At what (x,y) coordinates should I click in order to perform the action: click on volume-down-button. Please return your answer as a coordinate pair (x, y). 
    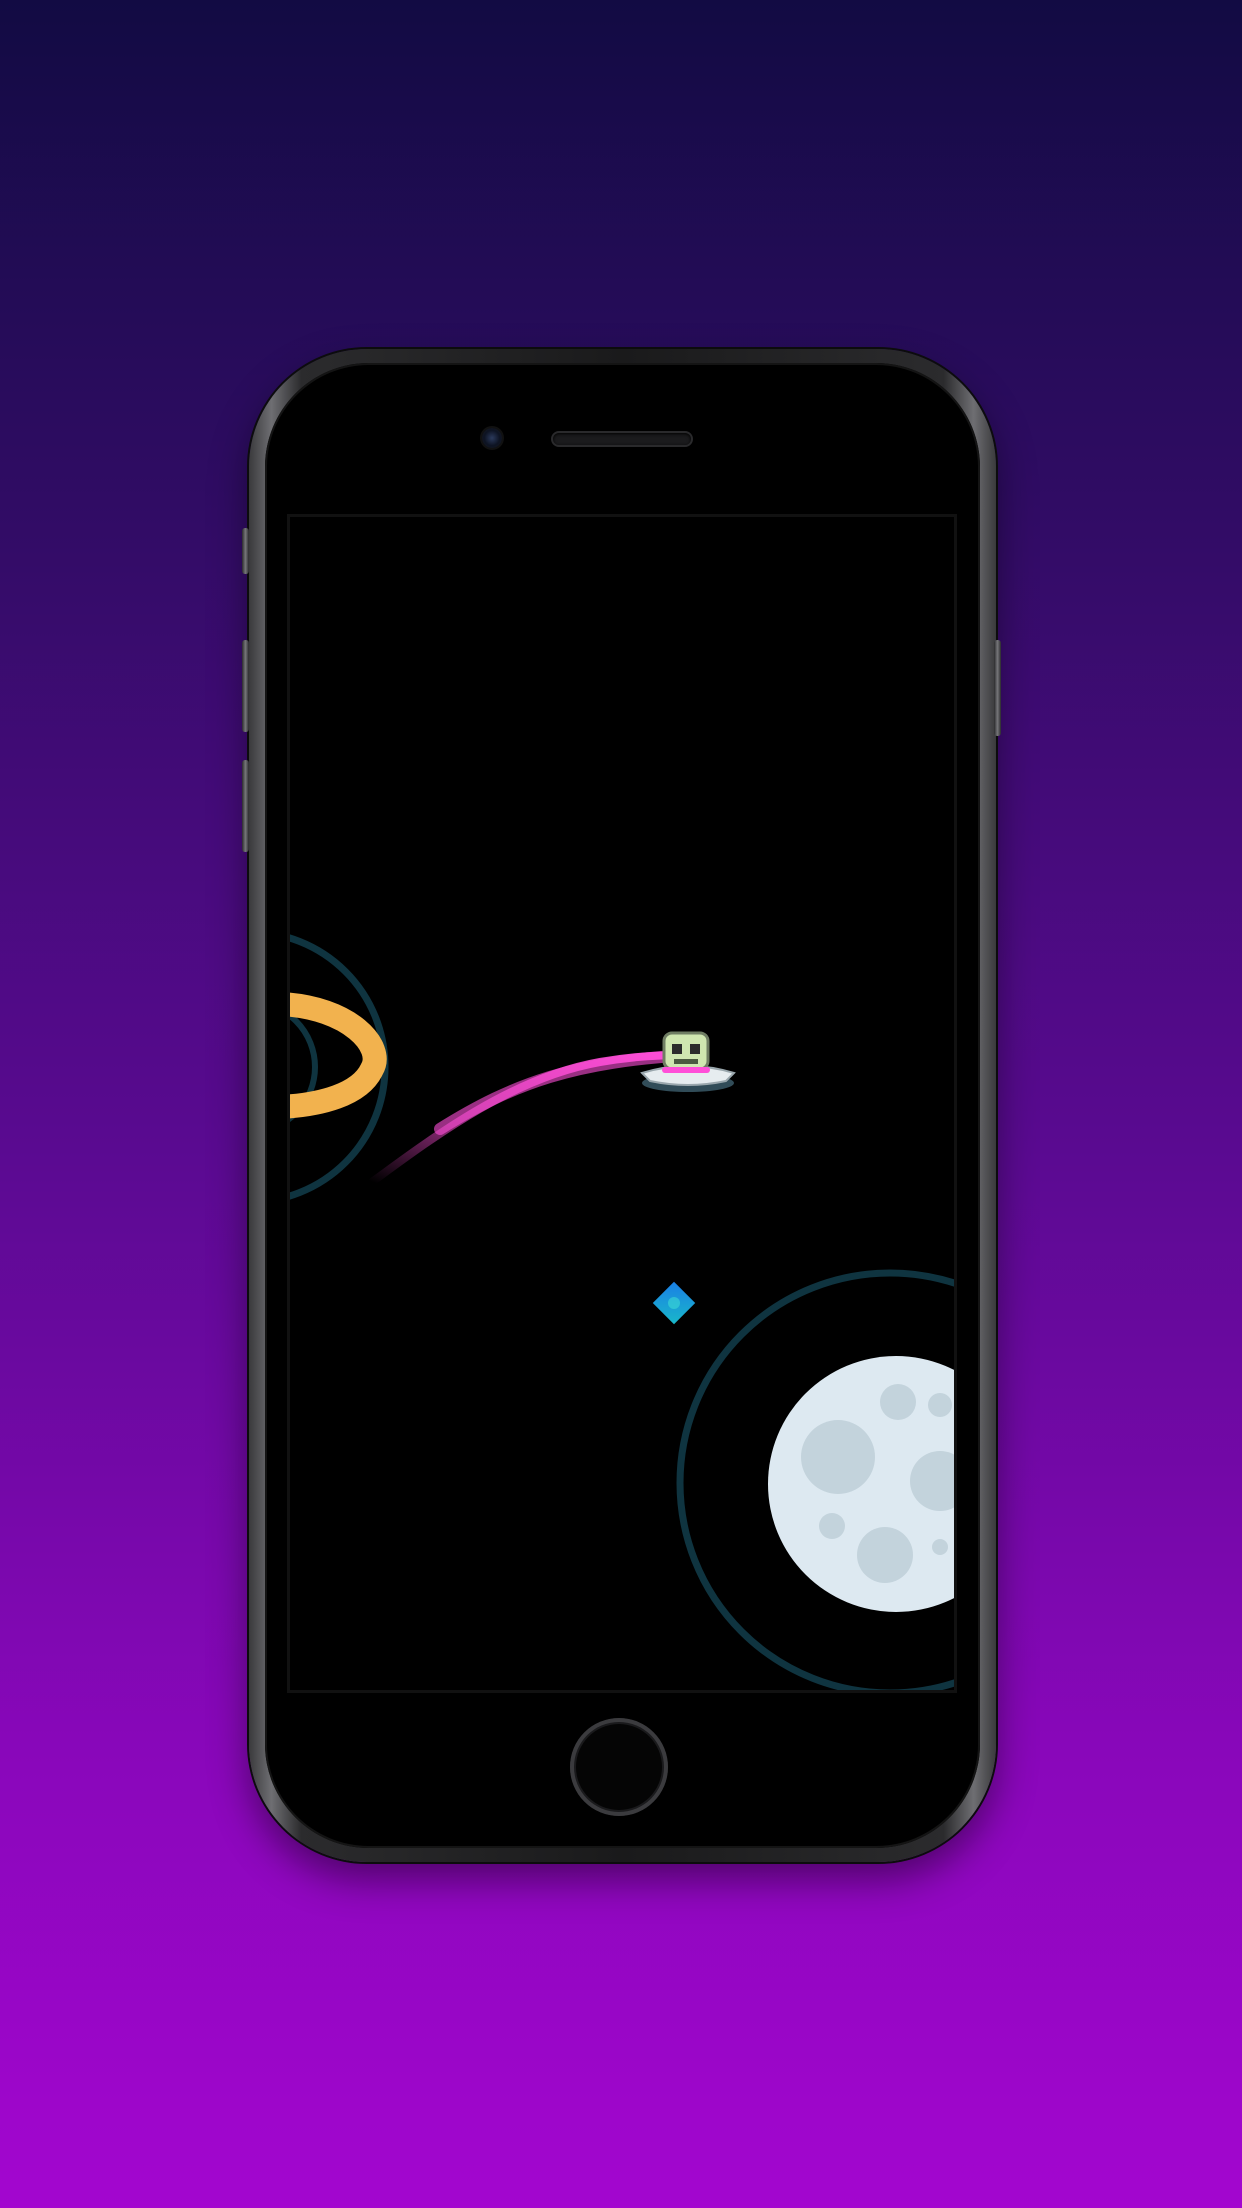
    Looking at the image, I should click on (245, 806).